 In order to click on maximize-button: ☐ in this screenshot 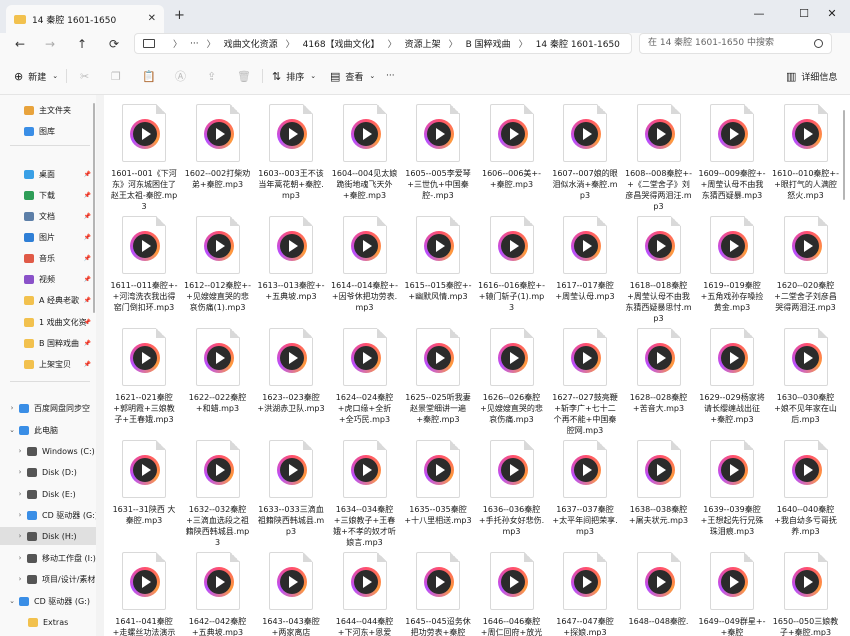, I will do `click(804, 14)`.